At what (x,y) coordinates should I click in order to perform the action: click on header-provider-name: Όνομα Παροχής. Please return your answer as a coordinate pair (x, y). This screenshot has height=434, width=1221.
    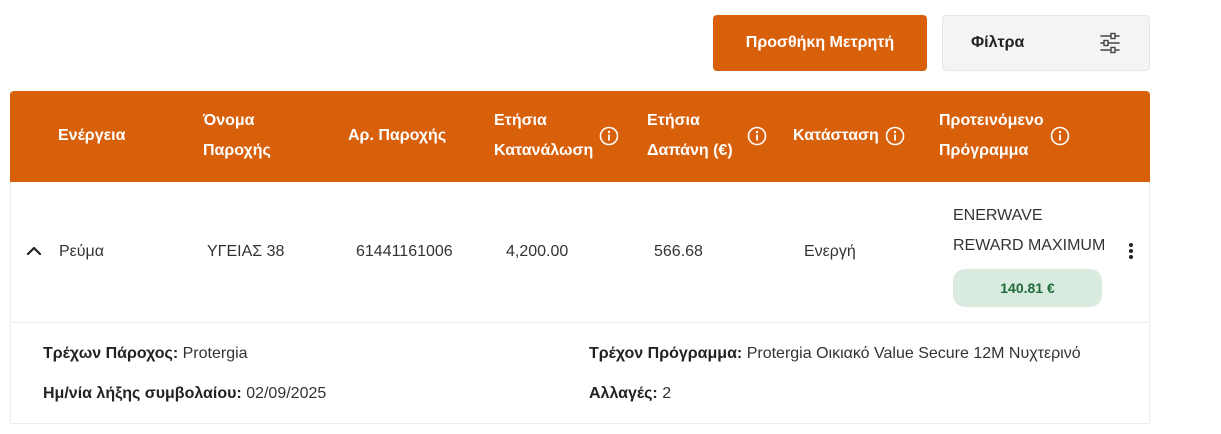
    Looking at the image, I should click on (237, 135).